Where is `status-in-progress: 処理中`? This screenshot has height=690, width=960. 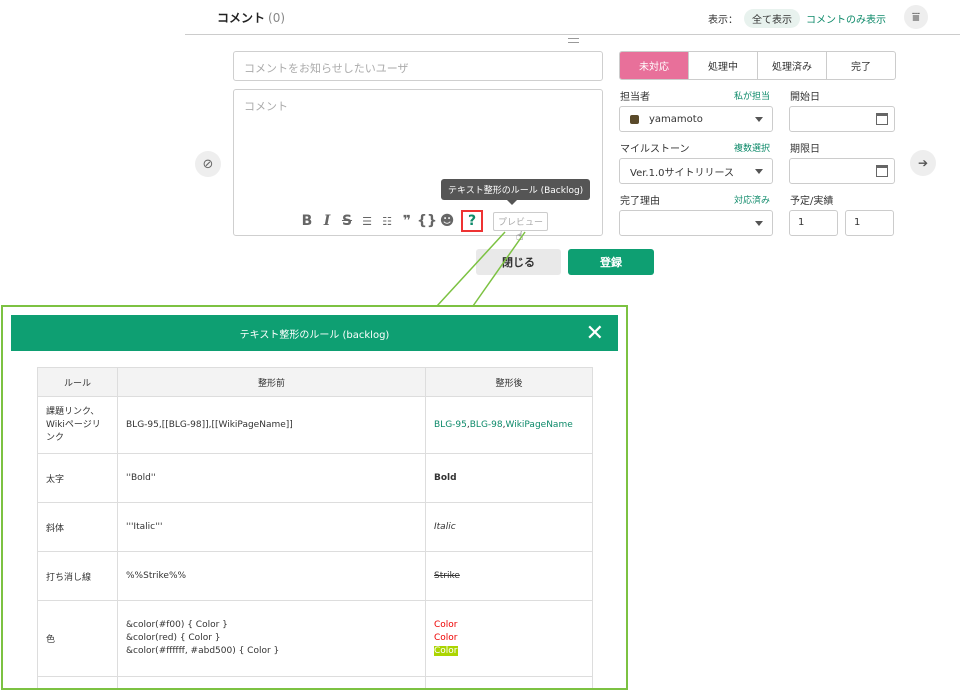 status-in-progress: 処理中 is located at coordinates (722, 65).